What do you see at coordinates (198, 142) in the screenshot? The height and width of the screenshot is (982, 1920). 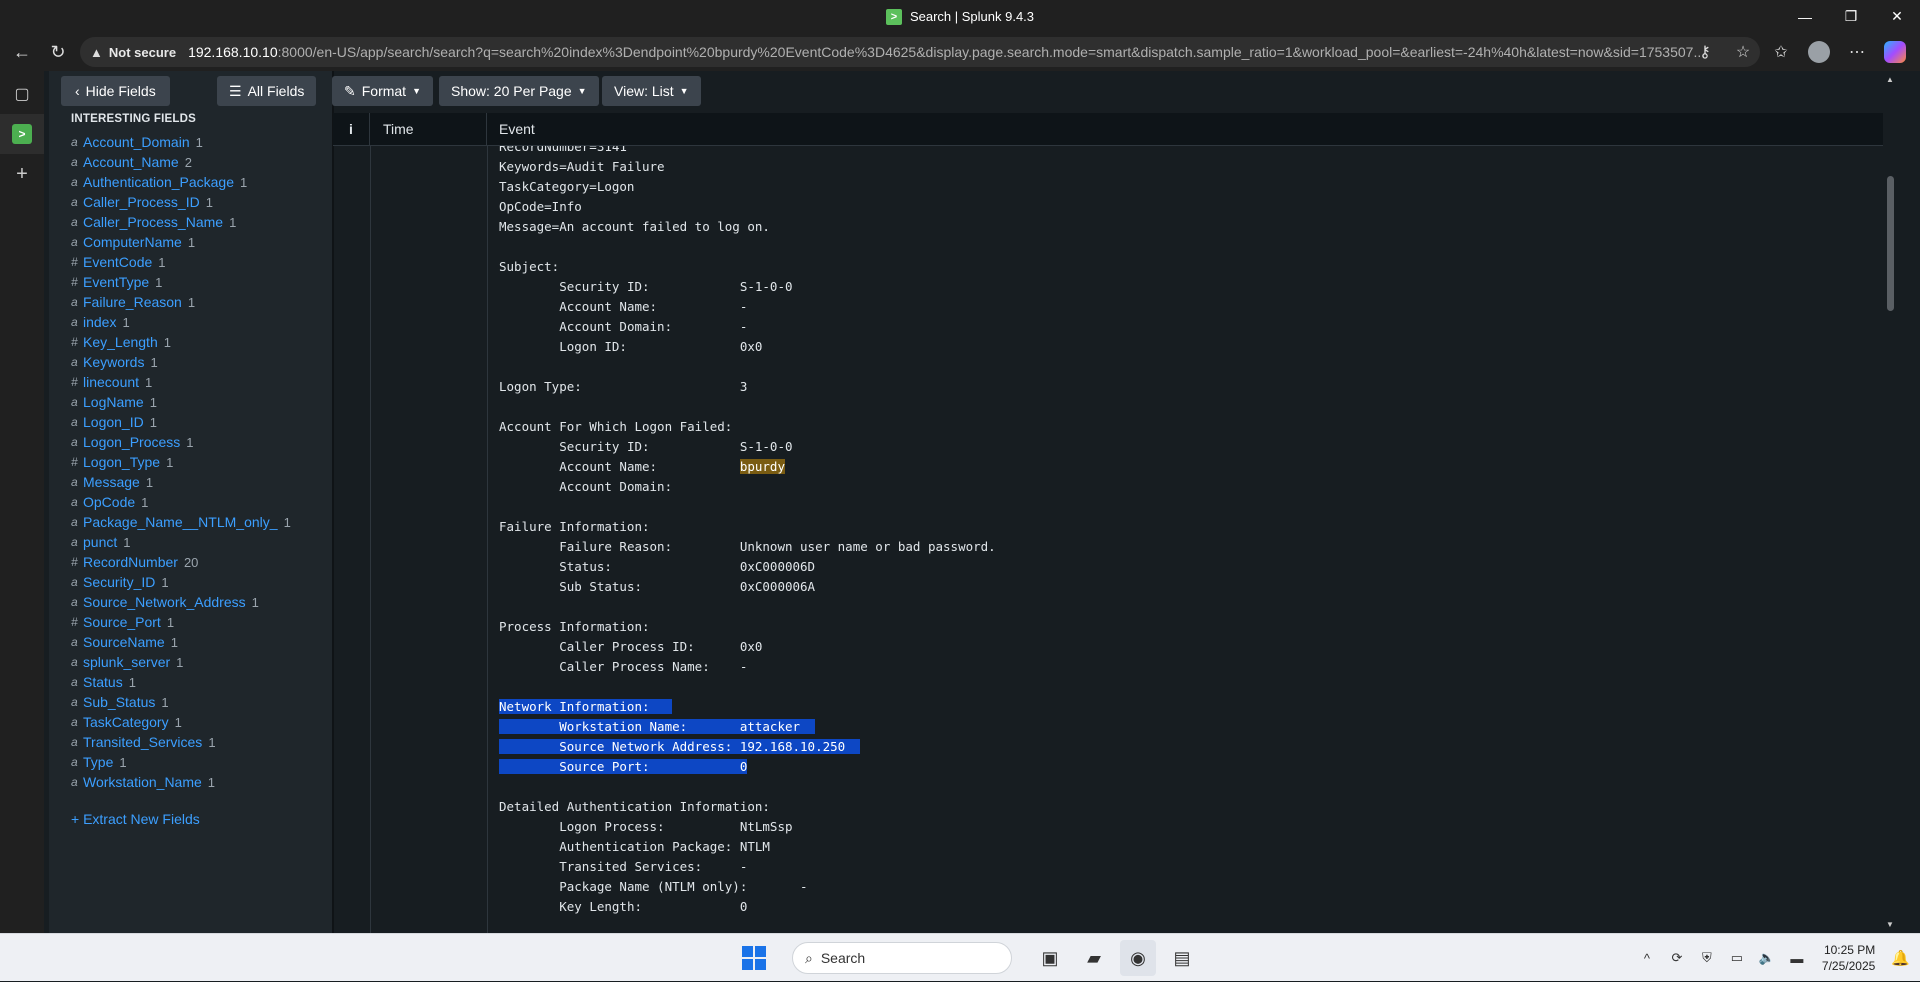 I see `field-item: a Account_Domain 1` at bounding box center [198, 142].